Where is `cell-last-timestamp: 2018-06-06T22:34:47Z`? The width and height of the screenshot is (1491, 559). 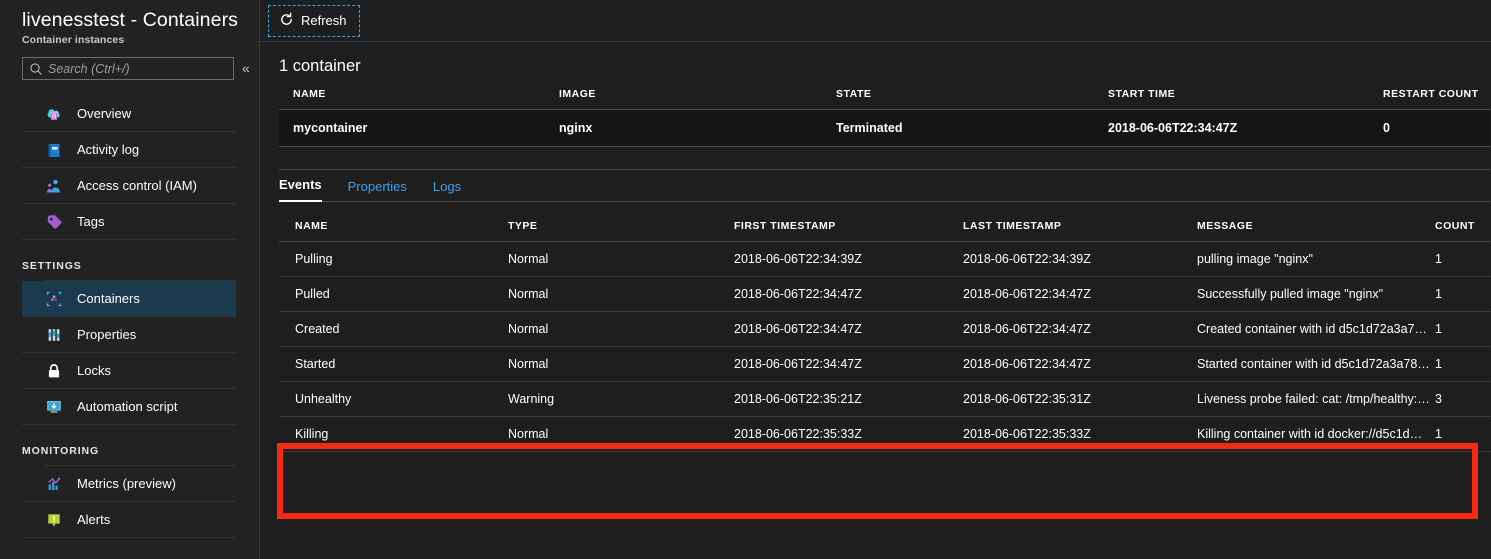 cell-last-timestamp: 2018-06-06T22:34:47Z is located at coordinates (1080, 294).